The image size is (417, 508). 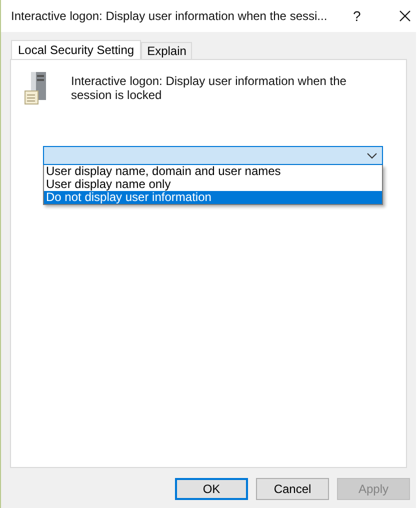 What do you see at coordinates (213, 184) in the screenshot?
I see `dropdown-option: User display name only` at bounding box center [213, 184].